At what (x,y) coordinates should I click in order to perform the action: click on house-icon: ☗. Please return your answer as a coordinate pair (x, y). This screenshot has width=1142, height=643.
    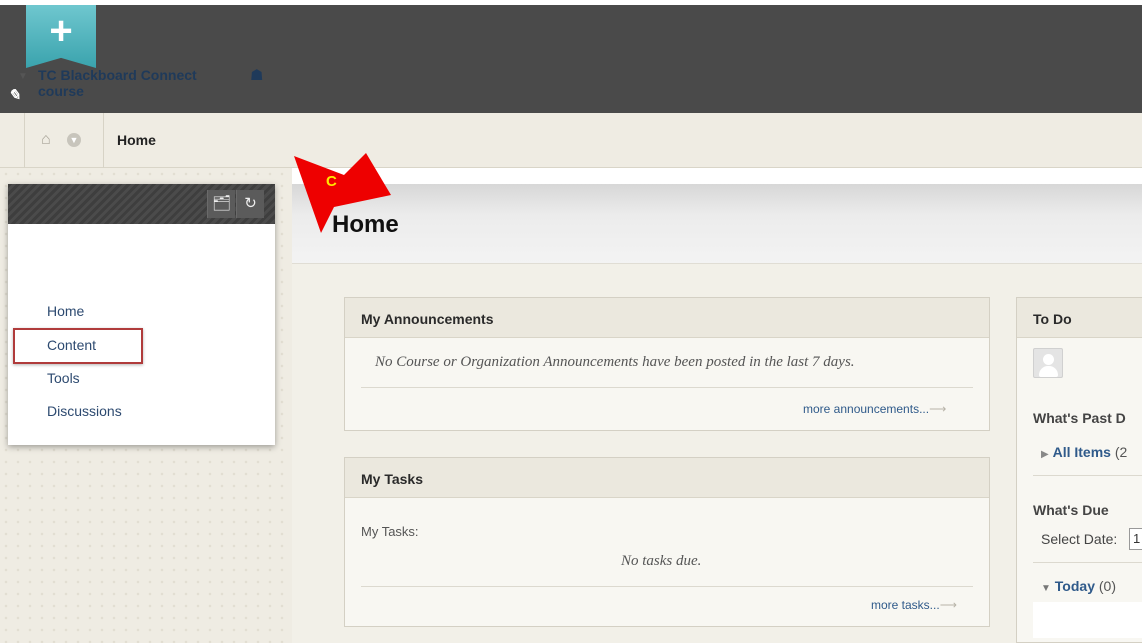
    Looking at the image, I should click on (256, 75).